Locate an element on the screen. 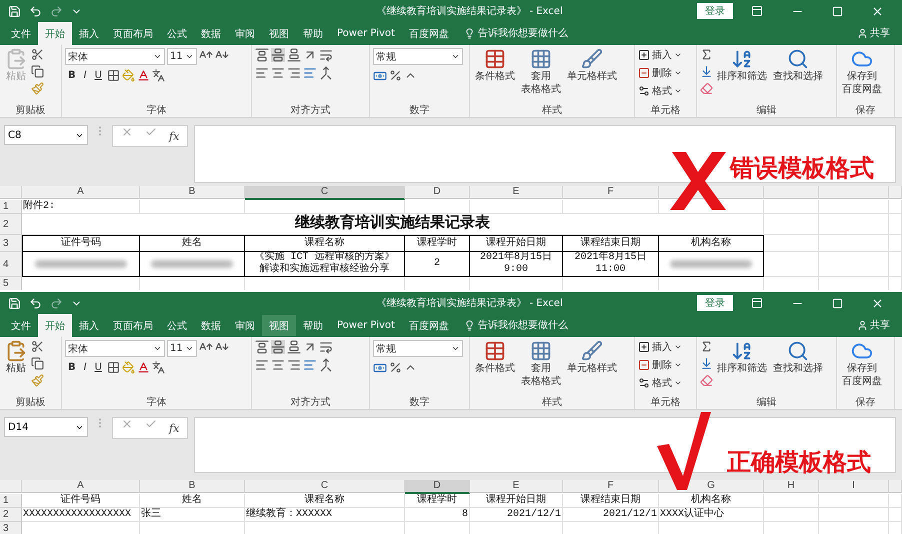 The height and width of the screenshot is (534, 902). percent-icon is located at coordinates (395, 75).